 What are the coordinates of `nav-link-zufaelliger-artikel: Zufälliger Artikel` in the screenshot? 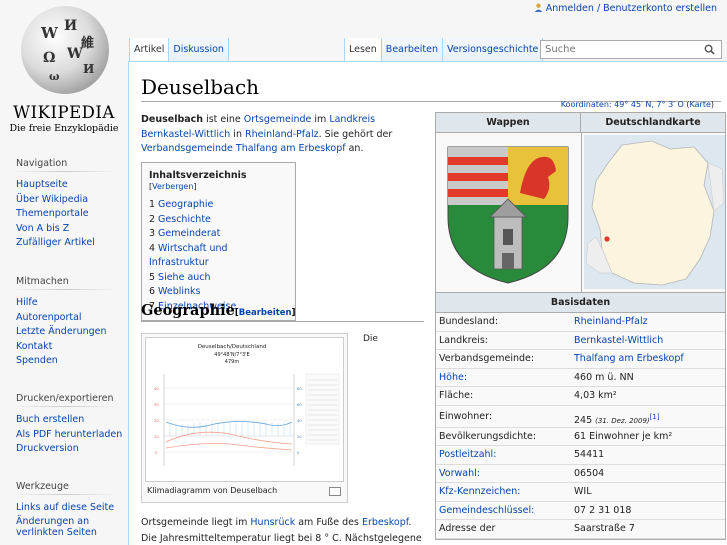 It's located at (55, 242).